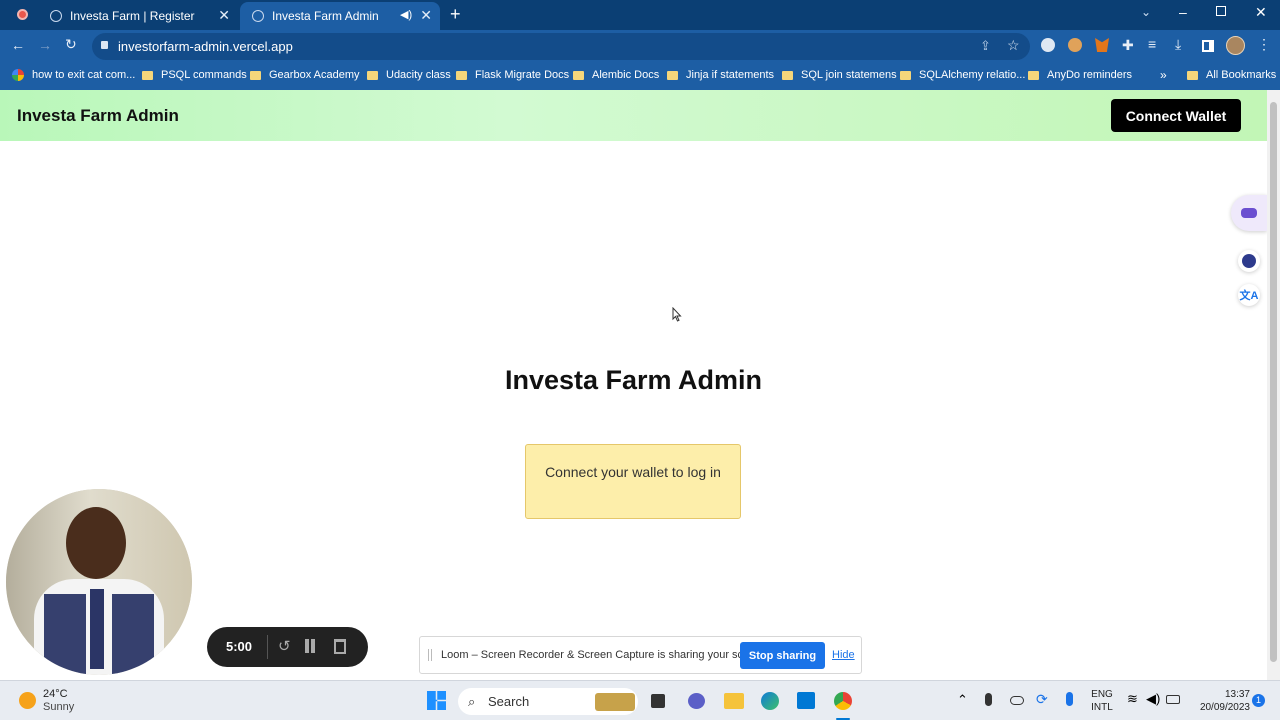  Describe the element at coordinates (340, 646) in the screenshot. I see `delete-icon` at that location.